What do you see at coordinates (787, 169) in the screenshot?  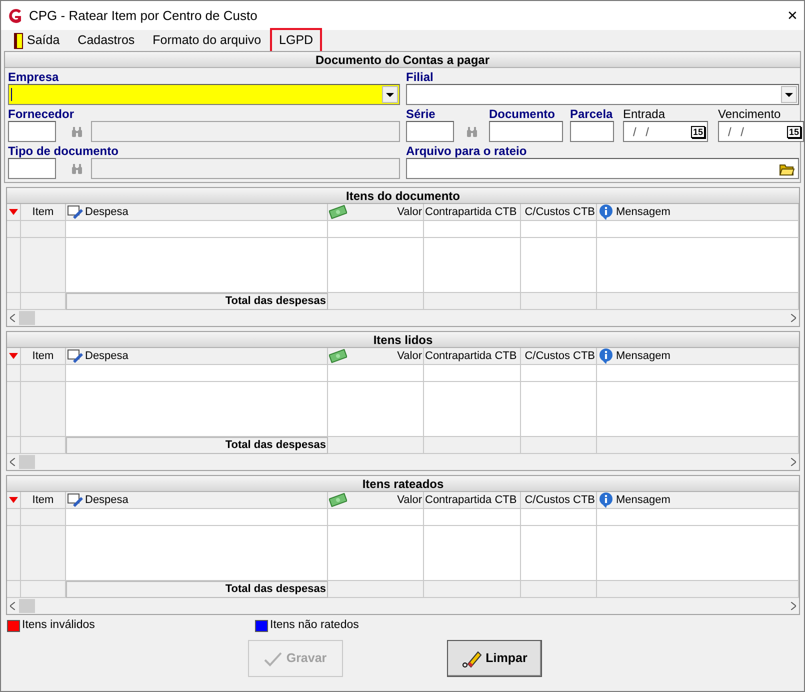 I see `folder-icon` at bounding box center [787, 169].